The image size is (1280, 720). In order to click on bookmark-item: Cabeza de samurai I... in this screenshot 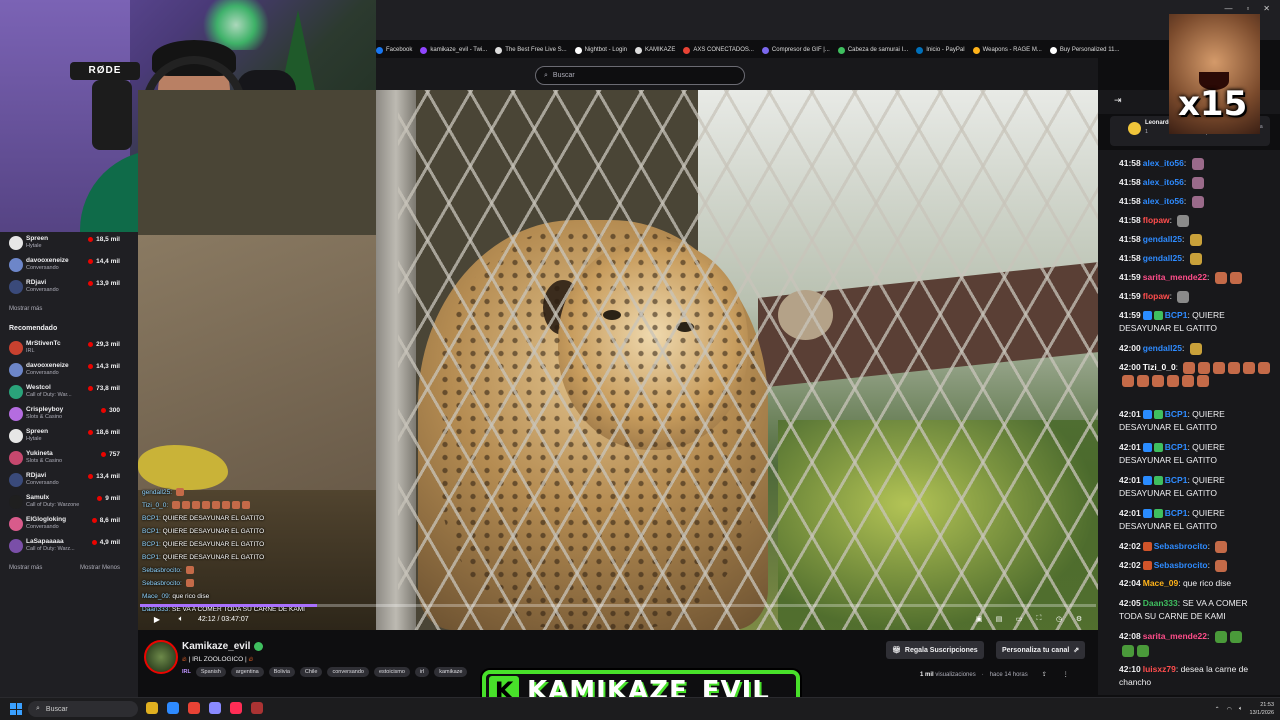, I will do `click(872, 50)`.